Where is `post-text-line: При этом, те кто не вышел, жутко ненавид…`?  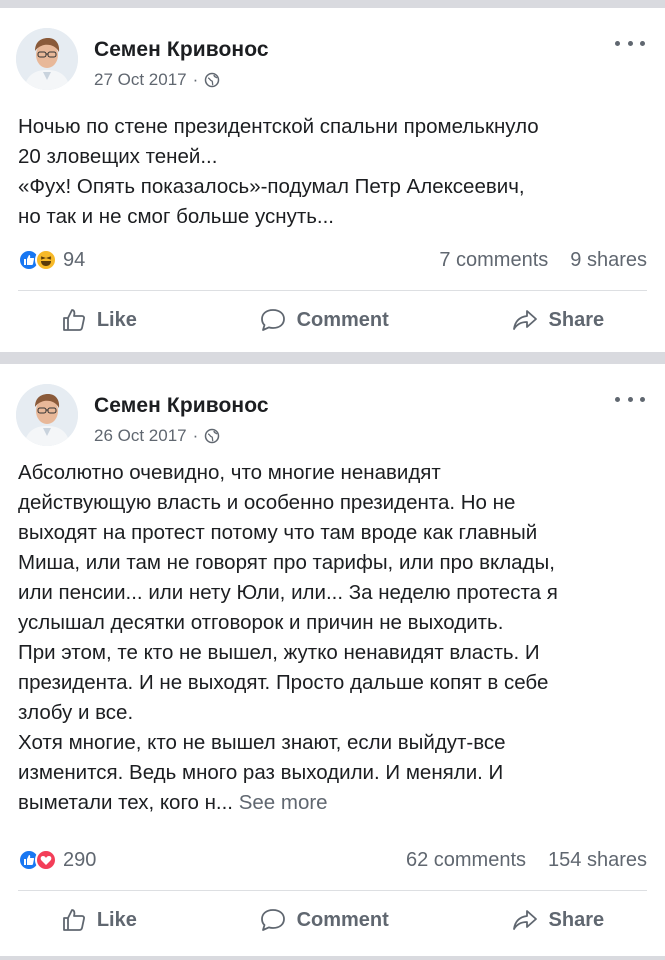
post-text-line: При этом, те кто не вышел, жутко ненавид… is located at coordinates (279, 652).